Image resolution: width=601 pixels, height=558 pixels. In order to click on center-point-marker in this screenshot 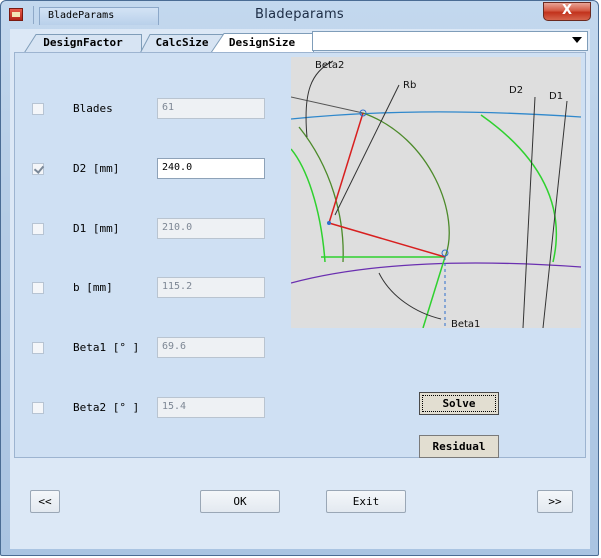, I will do `click(329, 223)`.